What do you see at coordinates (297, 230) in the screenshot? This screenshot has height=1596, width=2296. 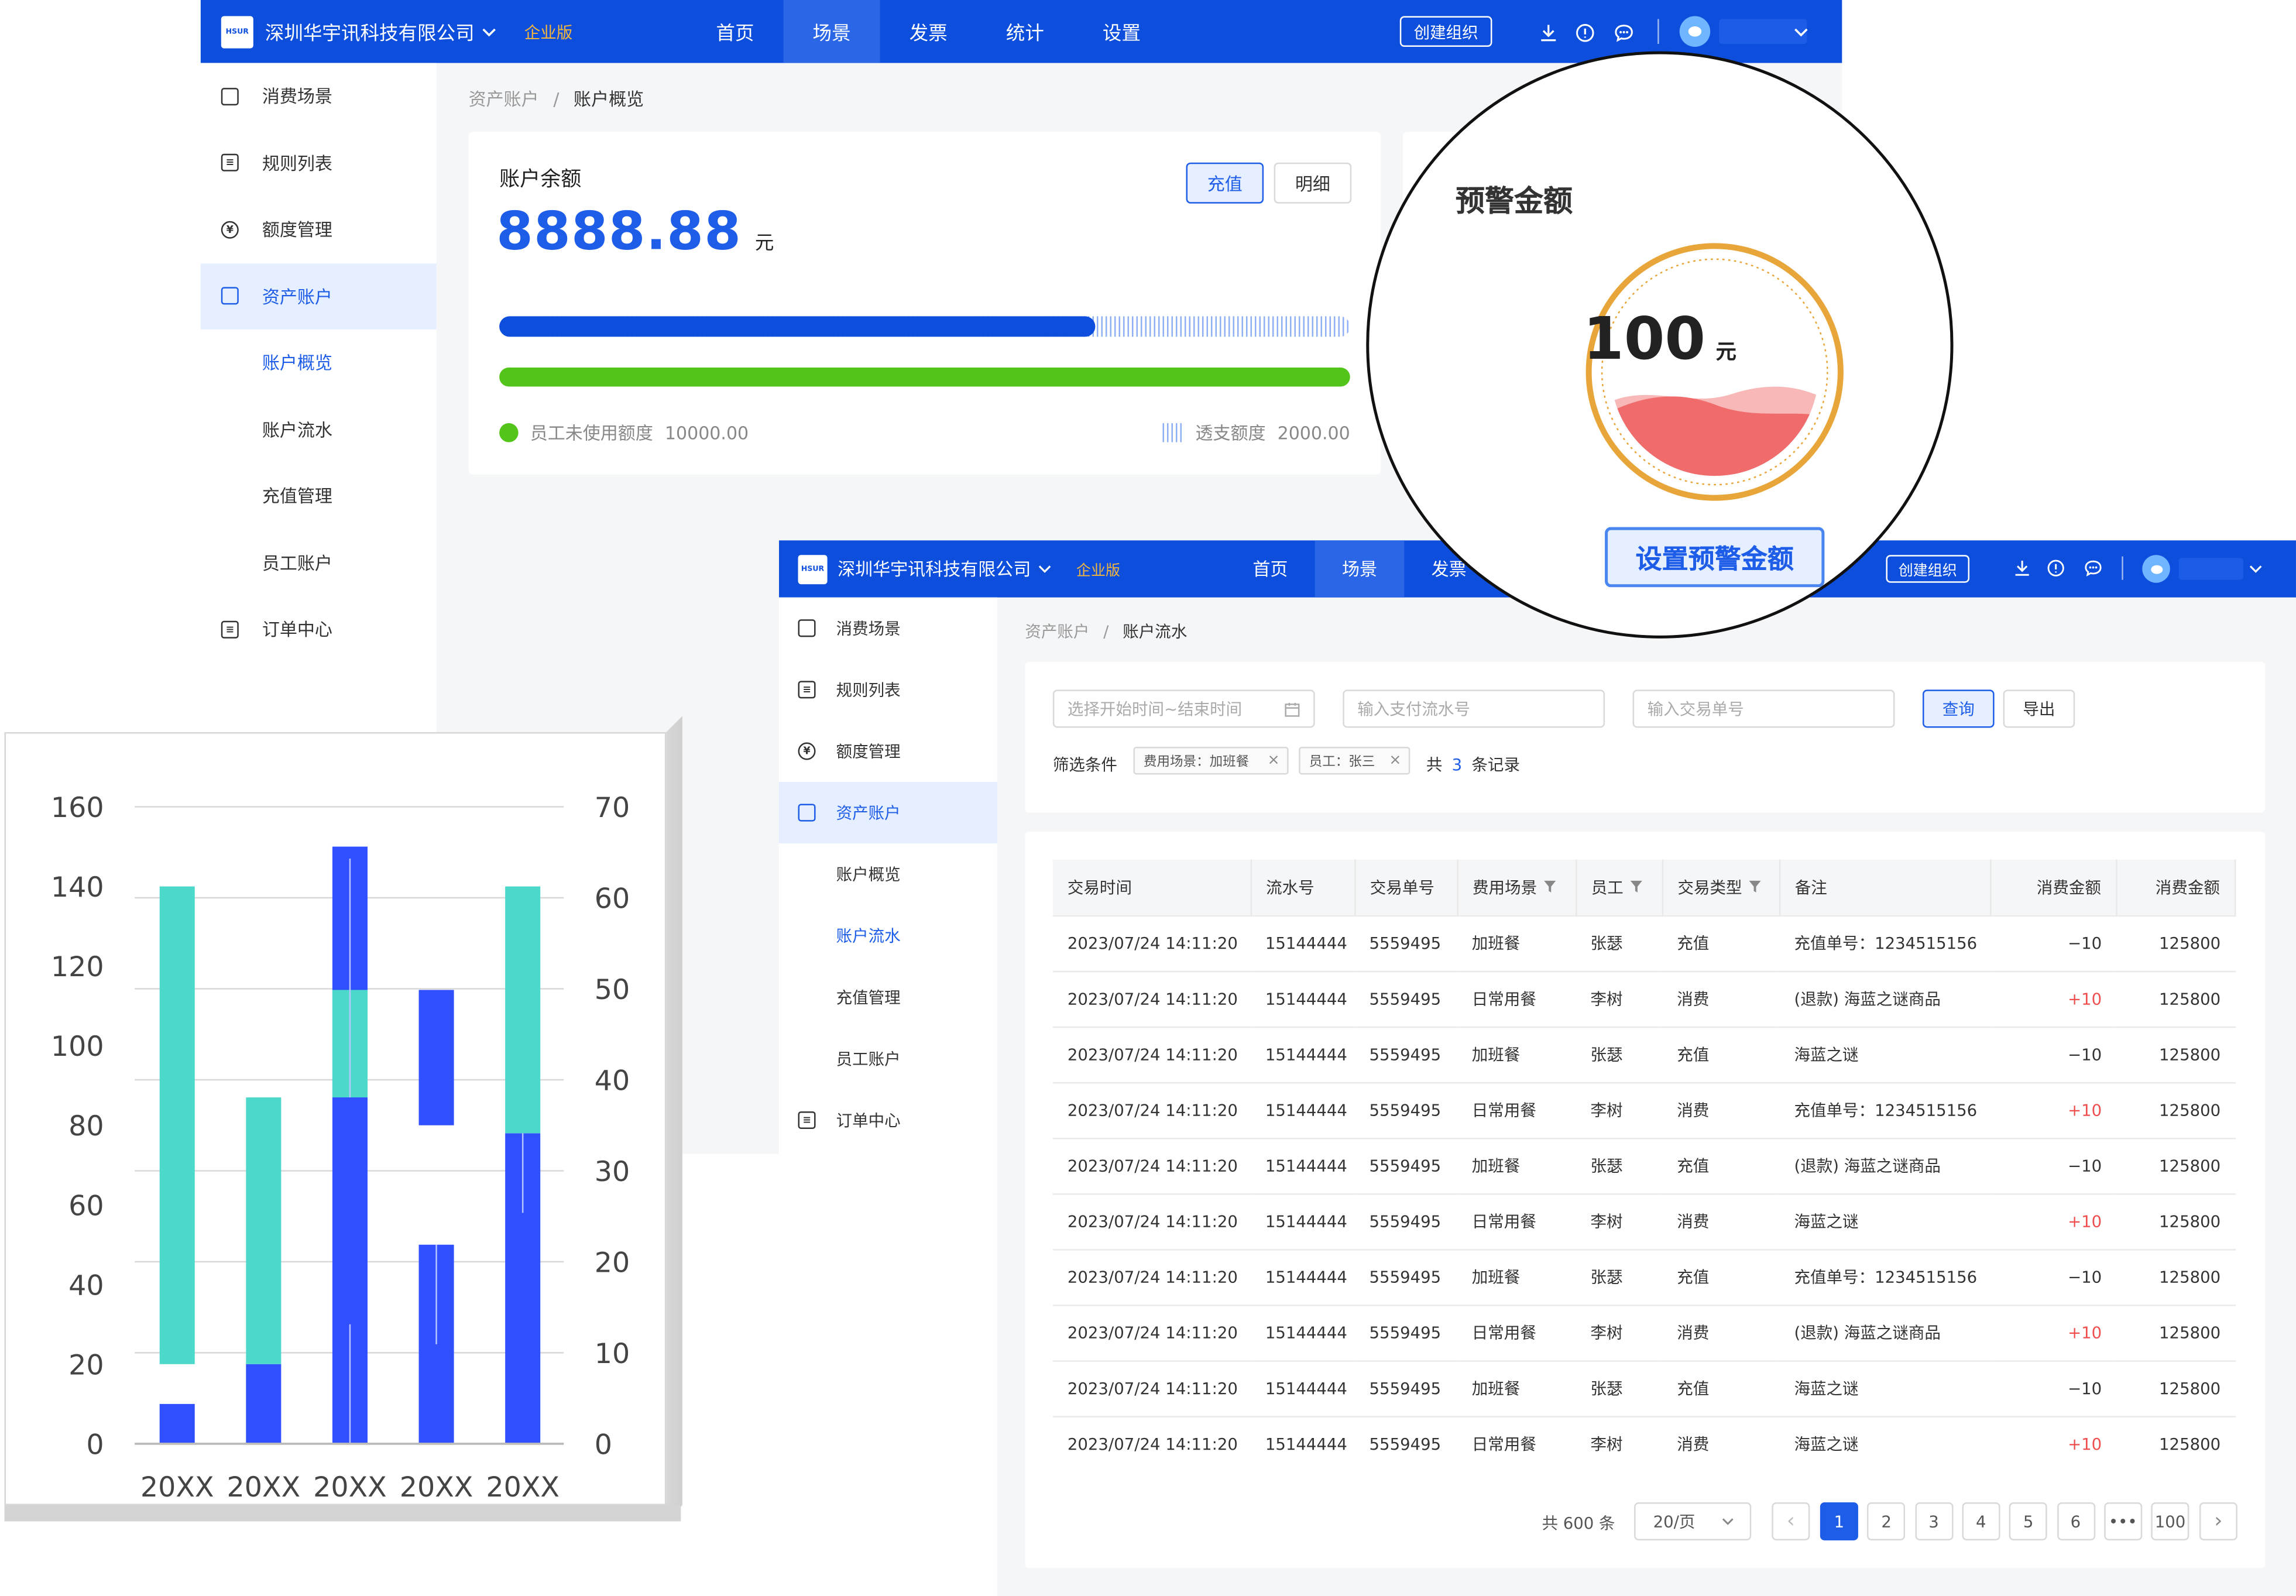 I see `sidebar-label: 额度管理` at bounding box center [297, 230].